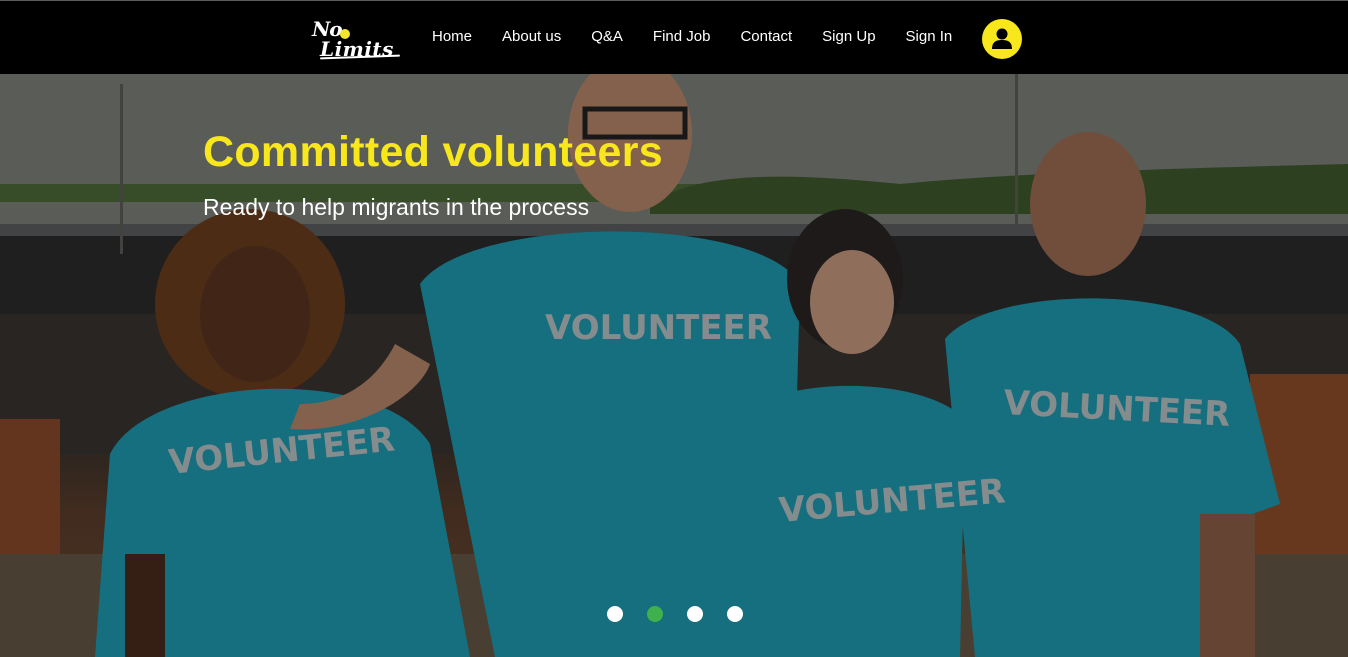 This screenshot has height=657, width=1348. What do you see at coordinates (675, 614) in the screenshot?
I see `carousel-indicators` at bounding box center [675, 614].